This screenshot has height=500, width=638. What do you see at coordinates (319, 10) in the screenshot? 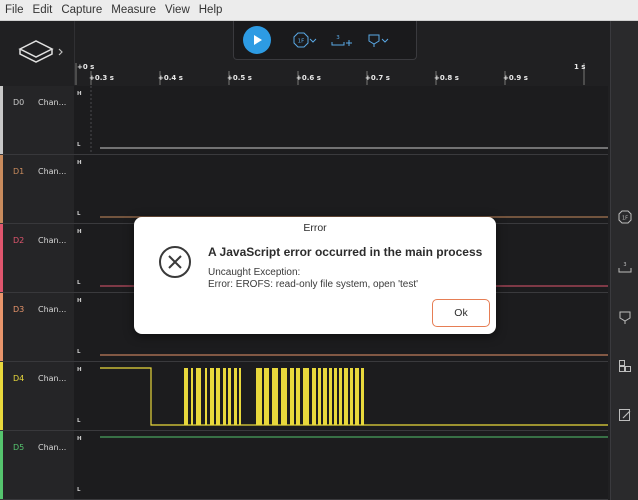
I see `menu-bar: File Edit Capture Measure View Help` at bounding box center [319, 10].